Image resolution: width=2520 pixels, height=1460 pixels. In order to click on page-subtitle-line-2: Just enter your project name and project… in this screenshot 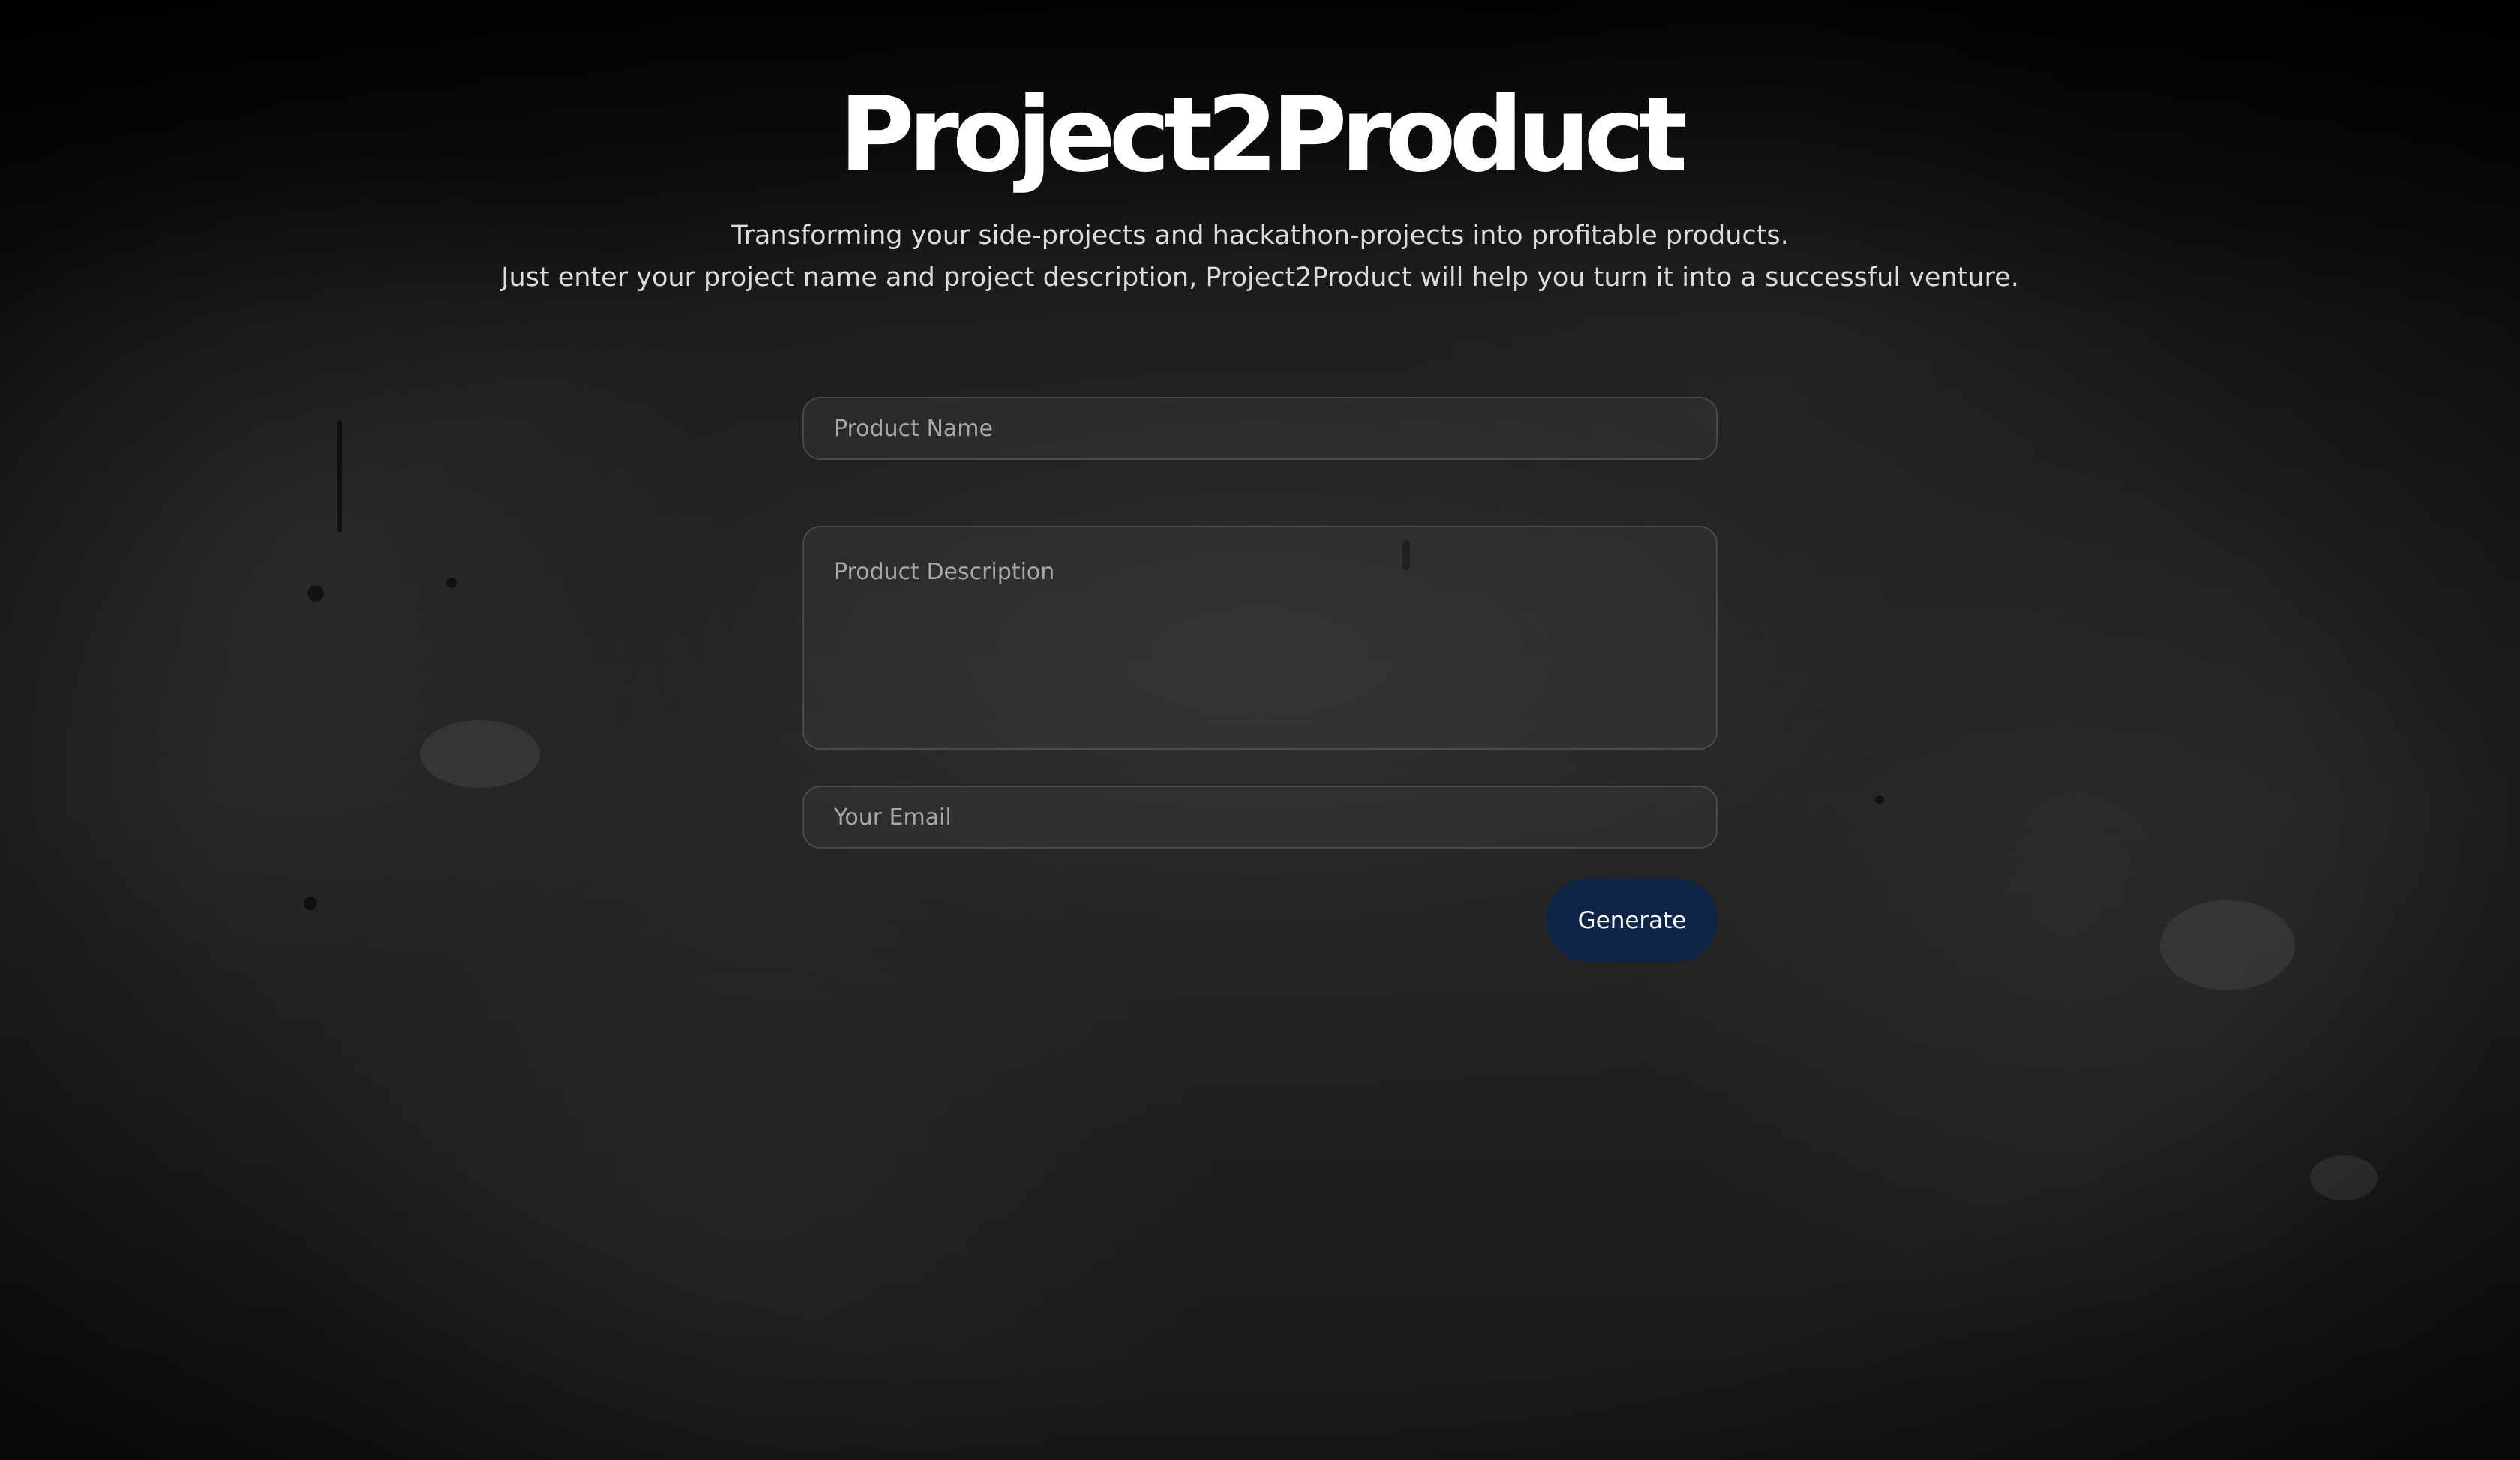, I will do `click(1260, 278)`.